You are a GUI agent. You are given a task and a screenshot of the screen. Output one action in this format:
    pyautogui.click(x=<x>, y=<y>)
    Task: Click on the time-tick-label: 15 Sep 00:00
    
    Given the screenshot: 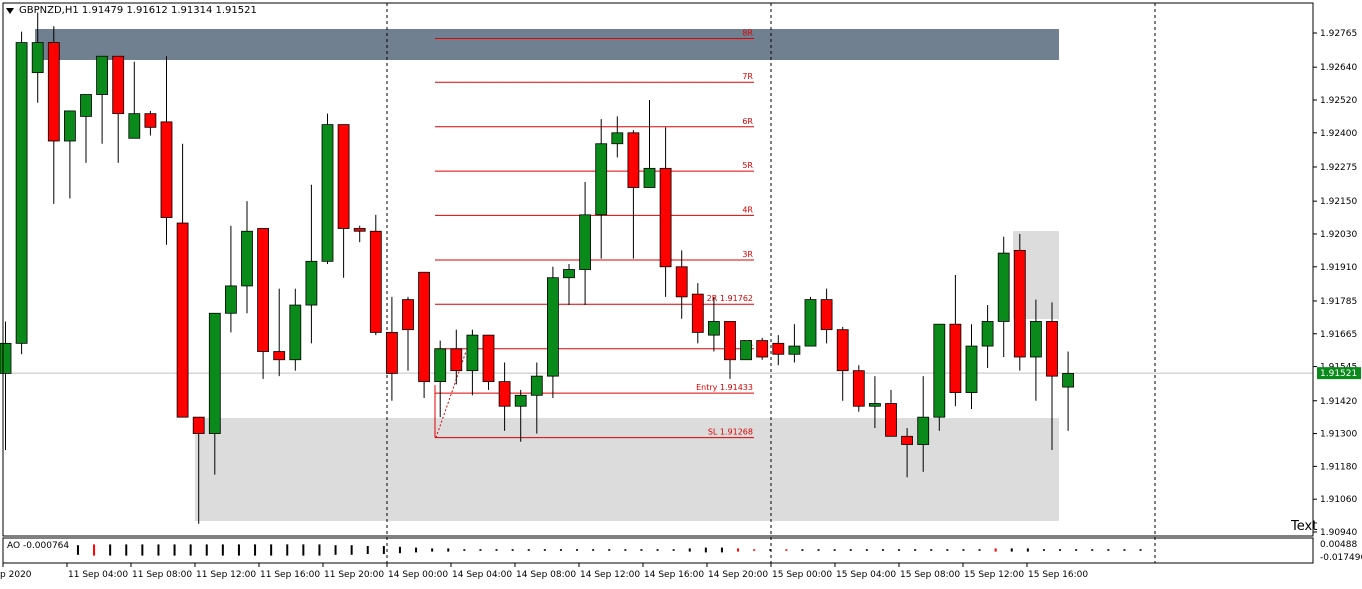 What is the action you would take?
    pyautogui.click(x=802, y=575)
    